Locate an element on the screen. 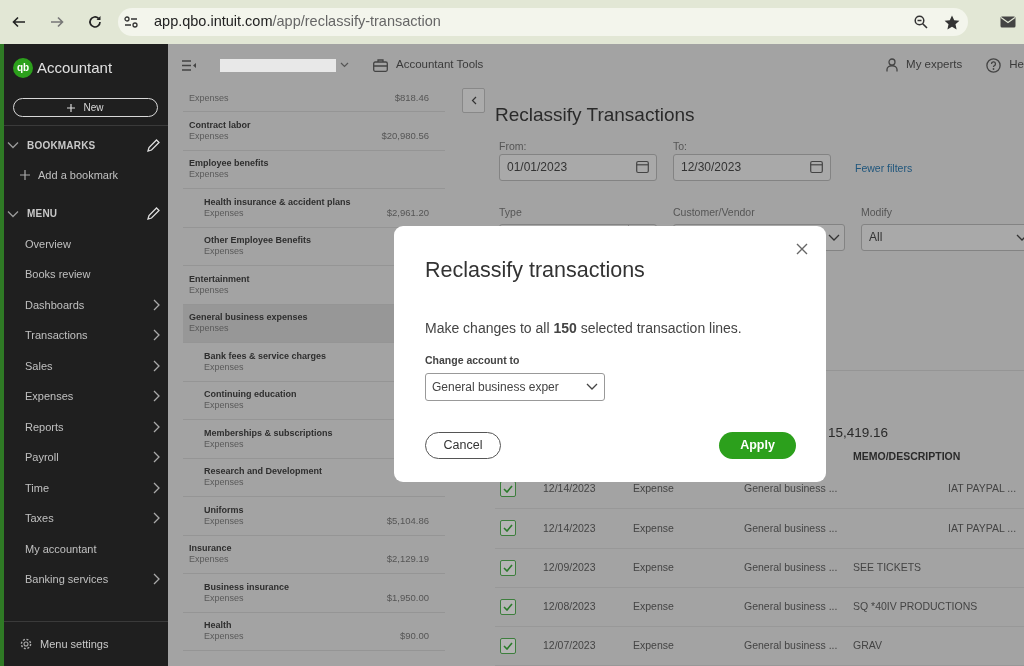 The width and height of the screenshot is (1024, 666). account-name: Research and Development is located at coordinates (264, 472).